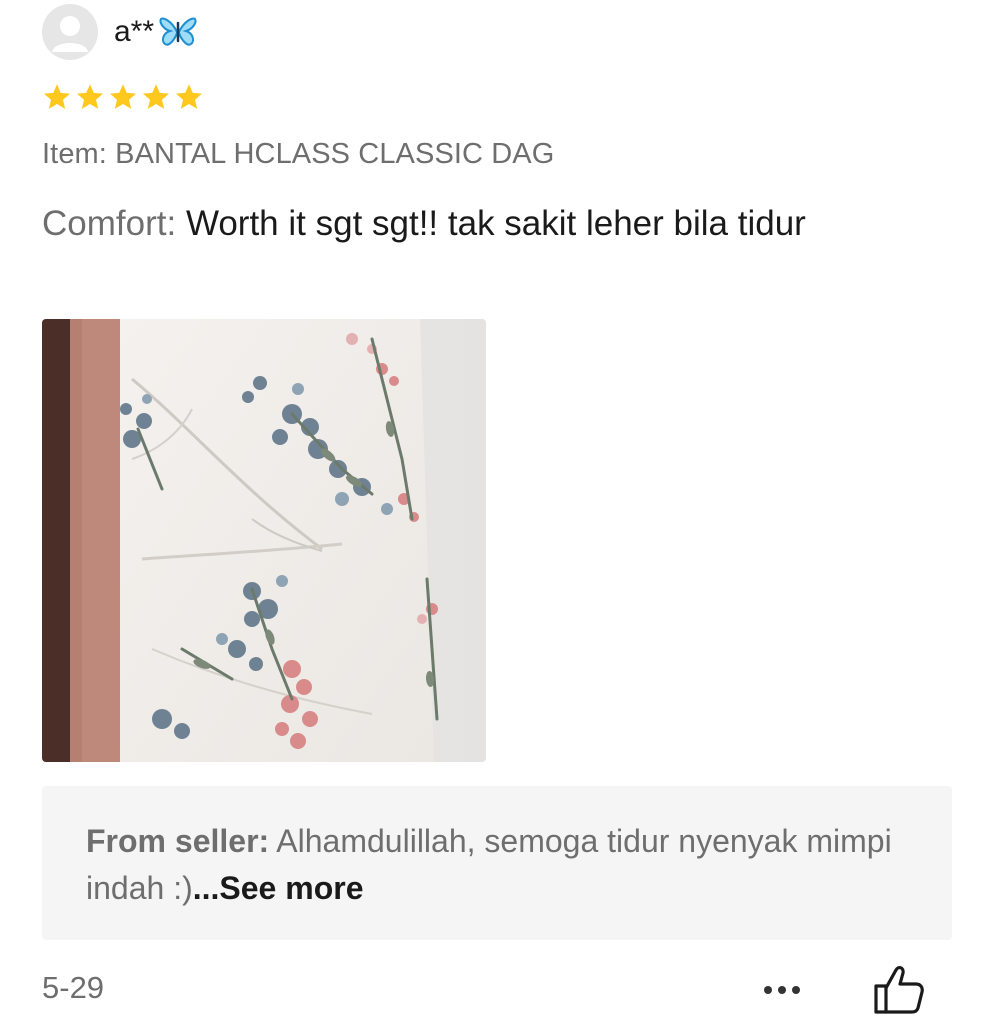  I want to click on item-variant: Item: BANTAL HCLASS CLASSIC DAG, so click(298, 154).